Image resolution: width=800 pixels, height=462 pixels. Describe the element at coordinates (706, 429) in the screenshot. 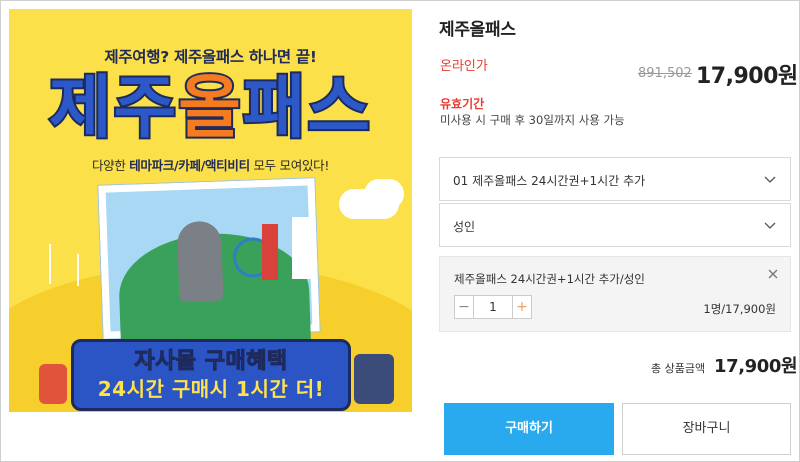

I see `add-to-cart-button: 장바구니` at that location.